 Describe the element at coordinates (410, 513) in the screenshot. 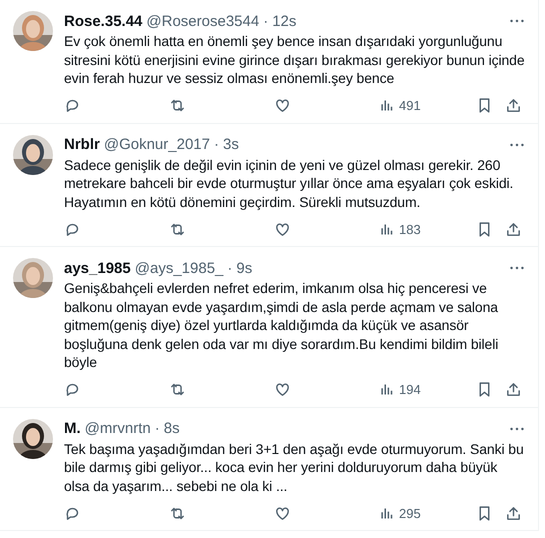

I see `view-count: 295` at that location.